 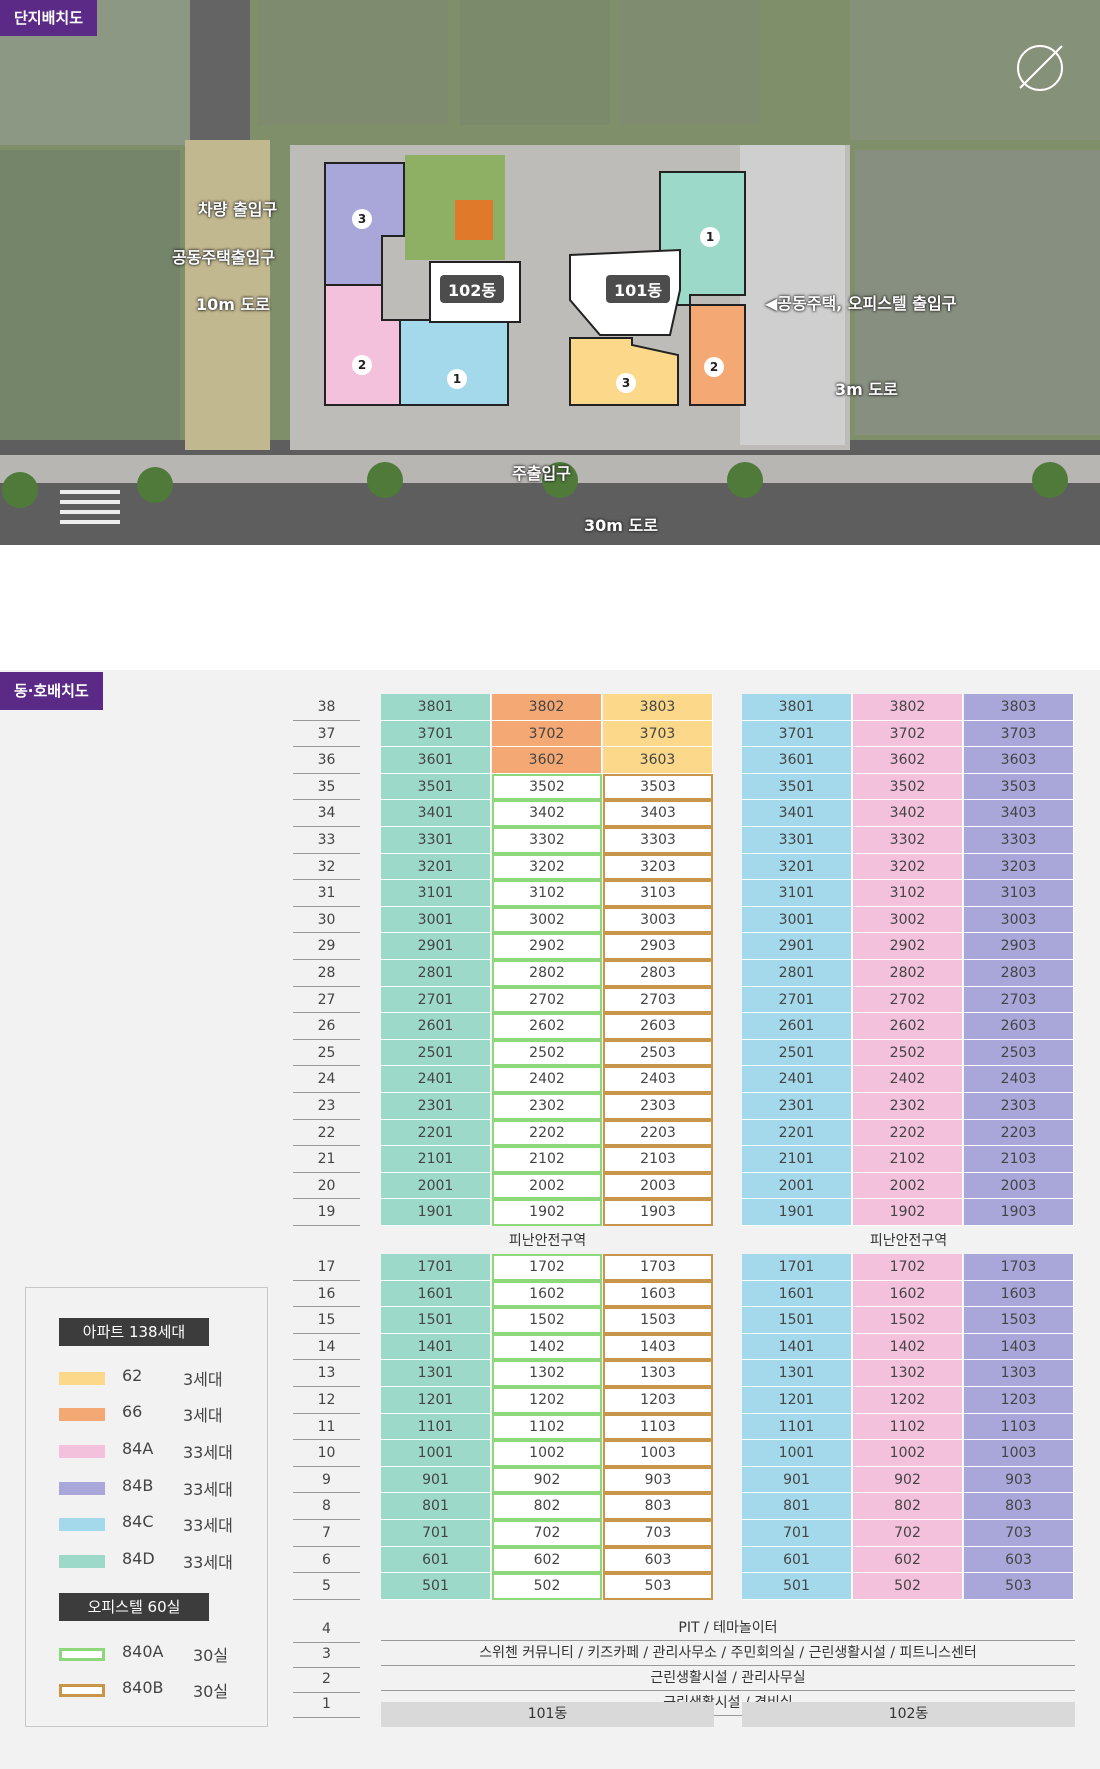 What do you see at coordinates (436, 840) in the screenshot?
I see `unit-101-3301: 3301` at bounding box center [436, 840].